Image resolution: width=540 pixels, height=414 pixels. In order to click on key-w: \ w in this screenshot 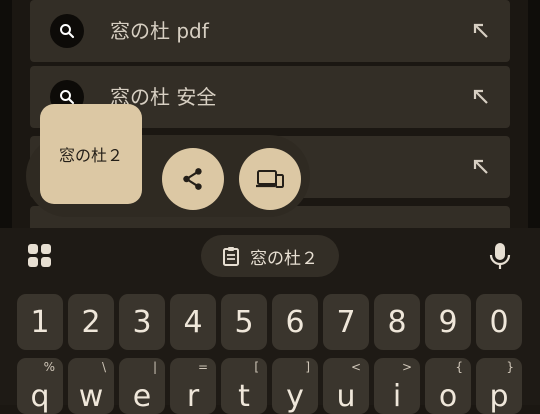, I will do `click(91, 386)`.